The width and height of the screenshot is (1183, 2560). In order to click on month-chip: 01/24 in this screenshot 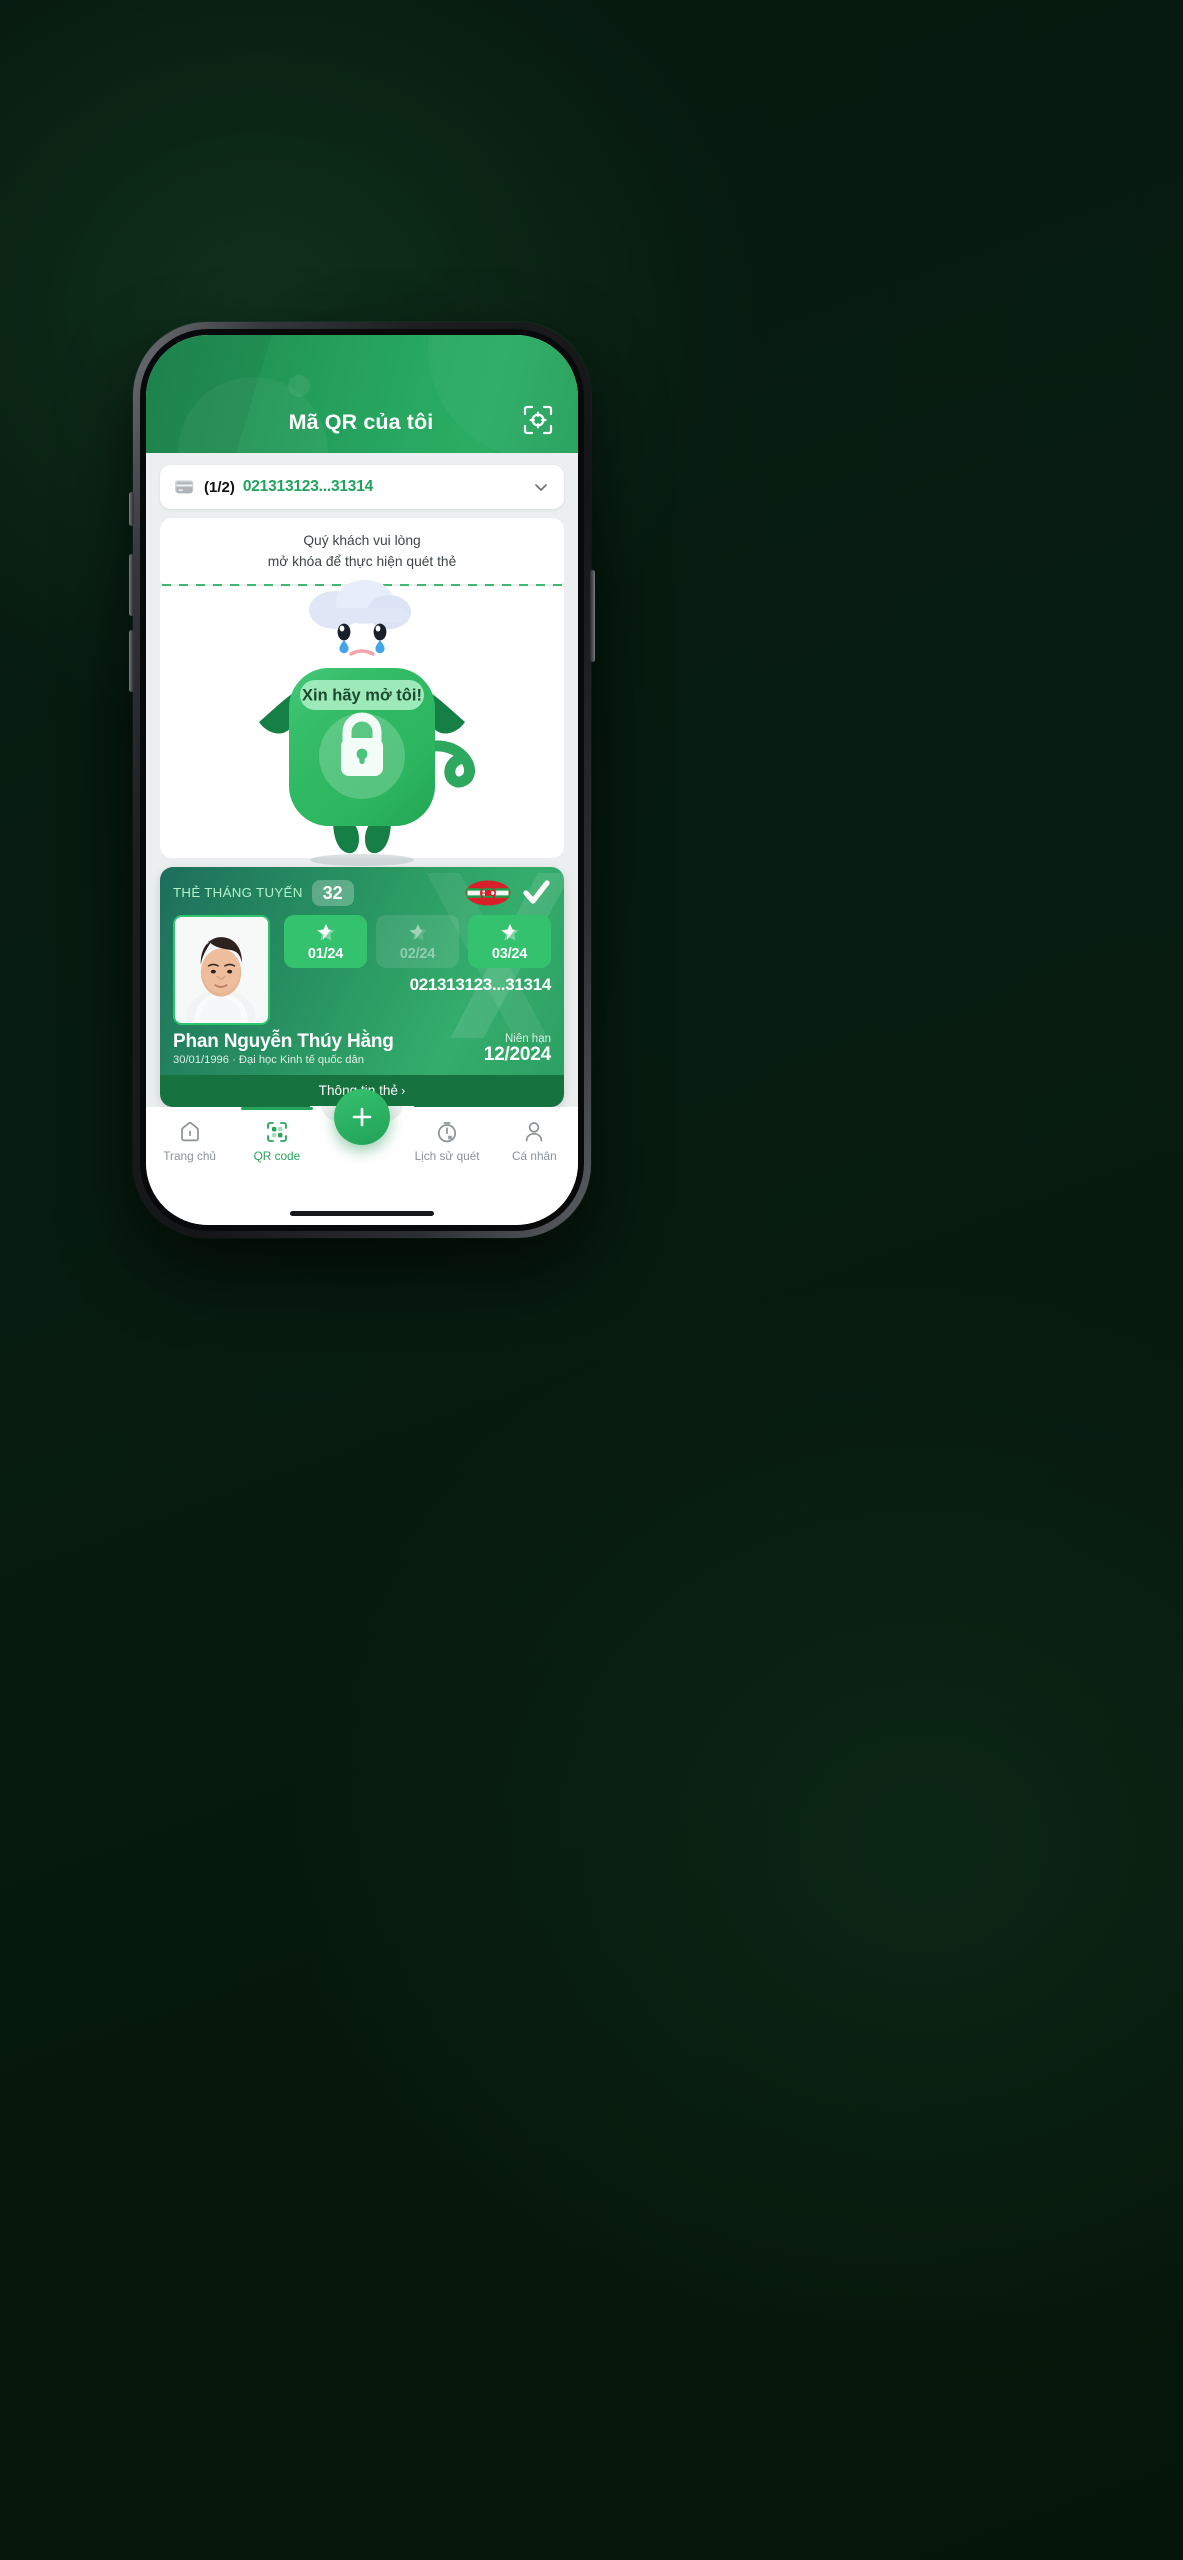, I will do `click(325, 941)`.